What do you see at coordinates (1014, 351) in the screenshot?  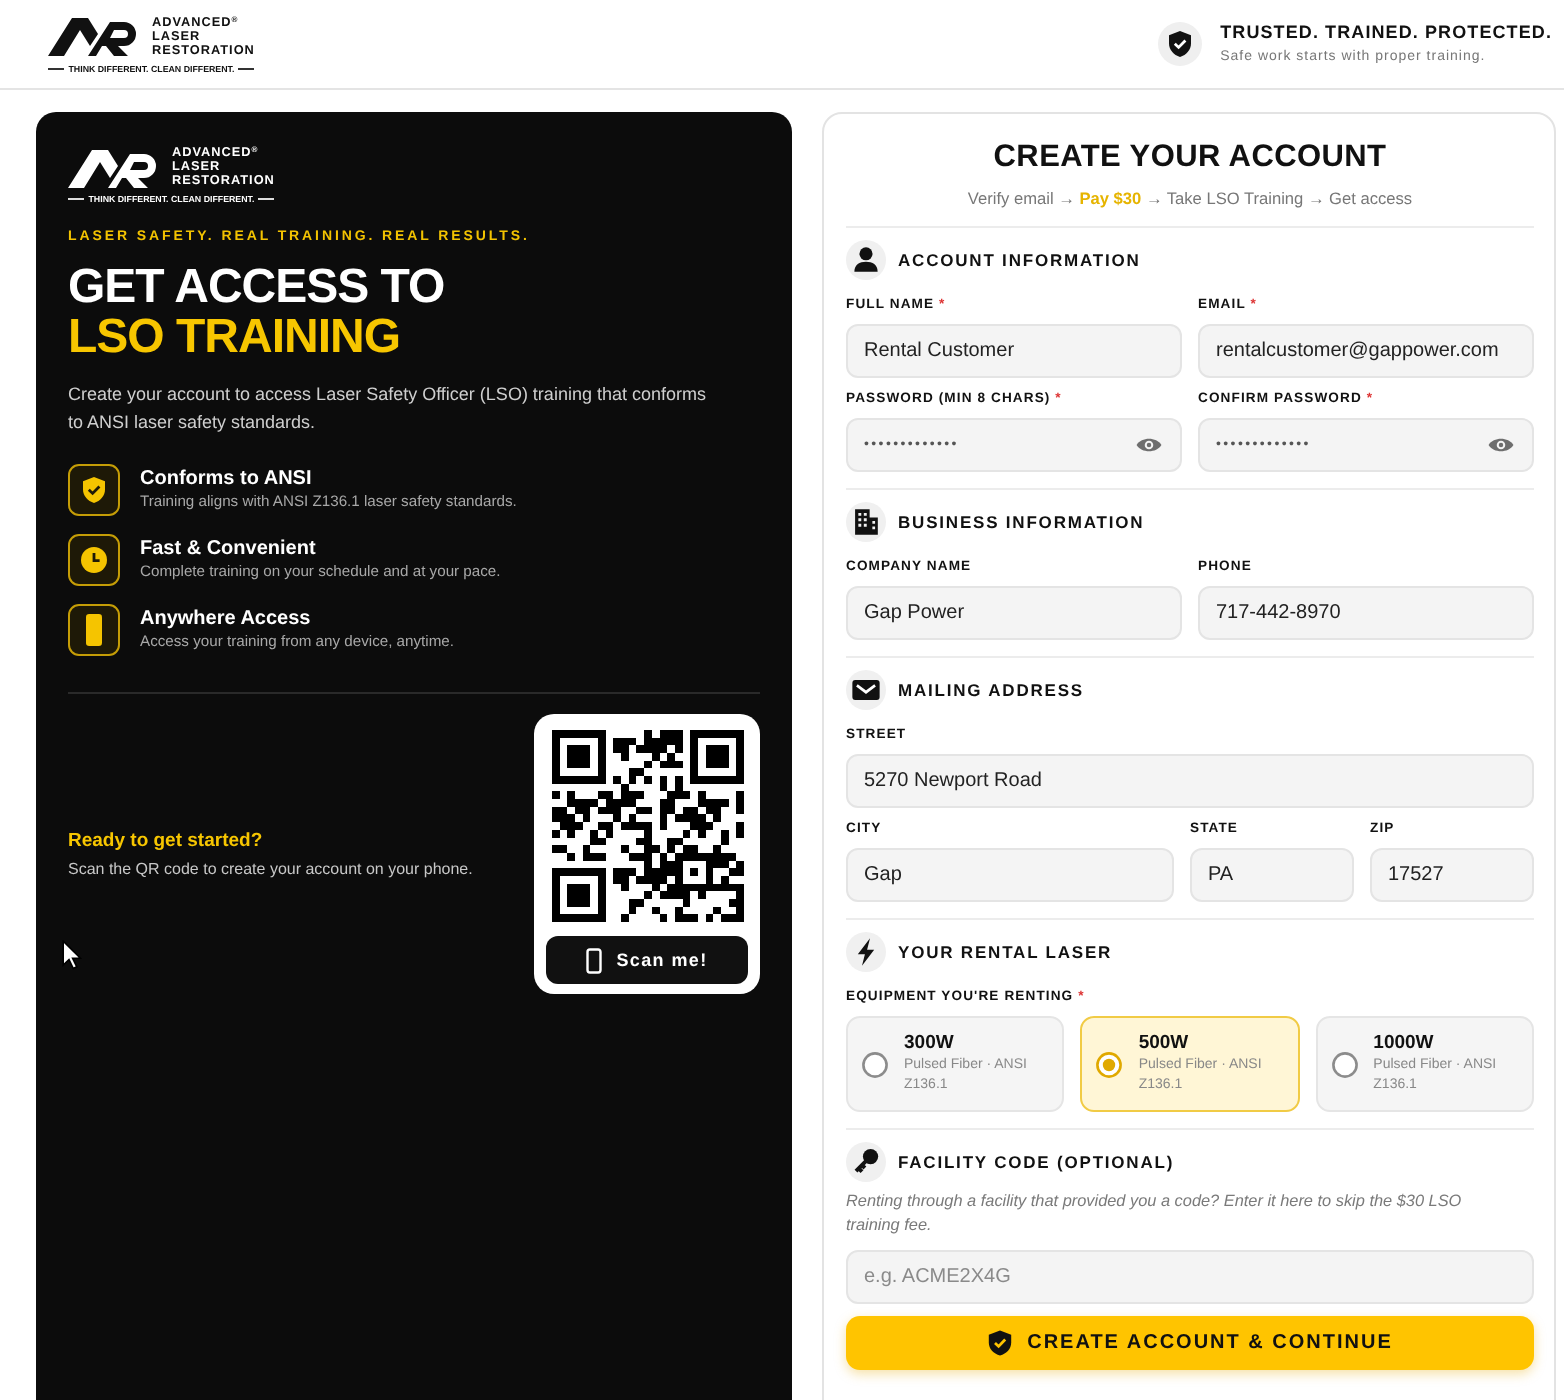 I see `text-input: Rental Customer` at bounding box center [1014, 351].